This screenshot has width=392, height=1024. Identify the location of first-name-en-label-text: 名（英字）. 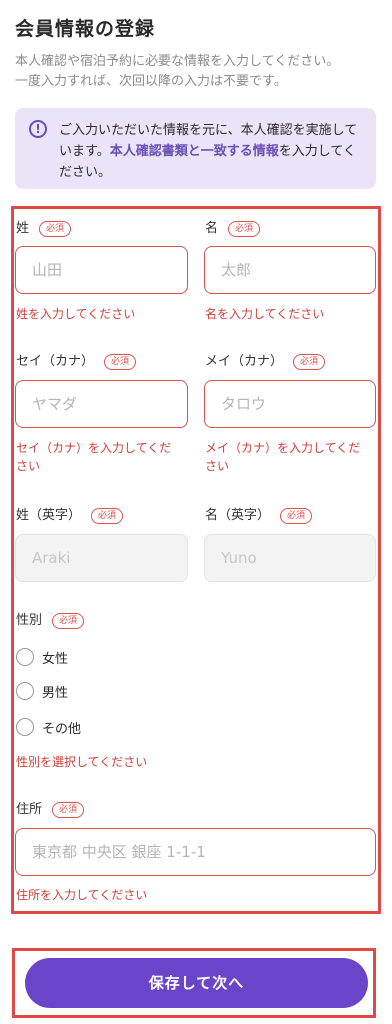
(238, 515).